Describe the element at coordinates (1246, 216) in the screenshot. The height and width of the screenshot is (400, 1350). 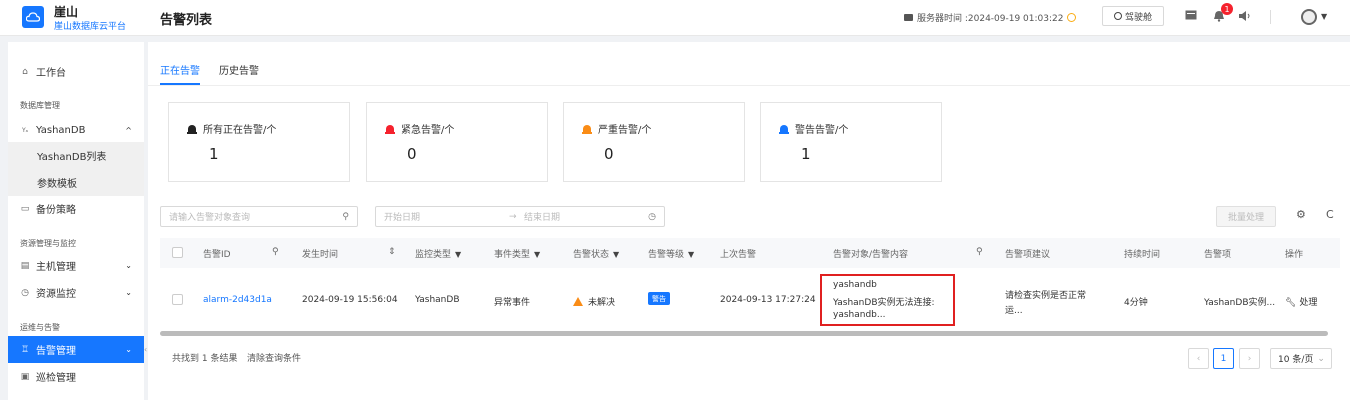
I see `batch-process-button: 批量处理` at that location.